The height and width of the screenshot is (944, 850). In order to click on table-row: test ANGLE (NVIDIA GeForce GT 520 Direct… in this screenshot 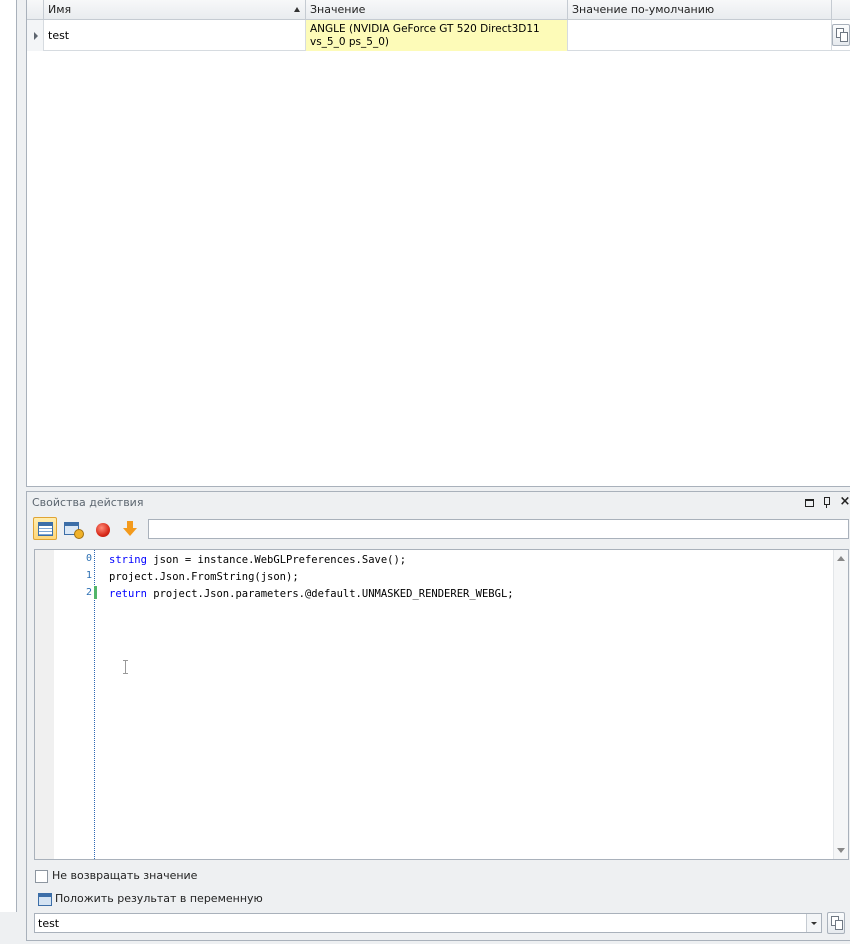, I will do `click(438, 35)`.